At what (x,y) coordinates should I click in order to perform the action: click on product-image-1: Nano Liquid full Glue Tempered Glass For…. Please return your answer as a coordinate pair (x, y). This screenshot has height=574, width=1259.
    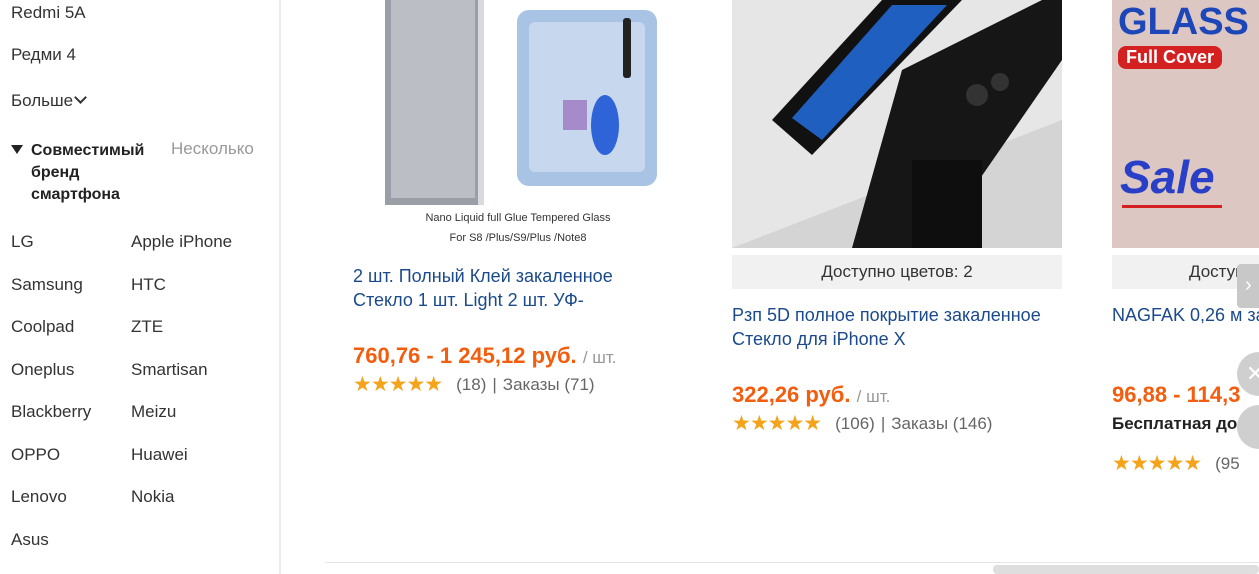
    Looking at the image, I should click on (518, 125).